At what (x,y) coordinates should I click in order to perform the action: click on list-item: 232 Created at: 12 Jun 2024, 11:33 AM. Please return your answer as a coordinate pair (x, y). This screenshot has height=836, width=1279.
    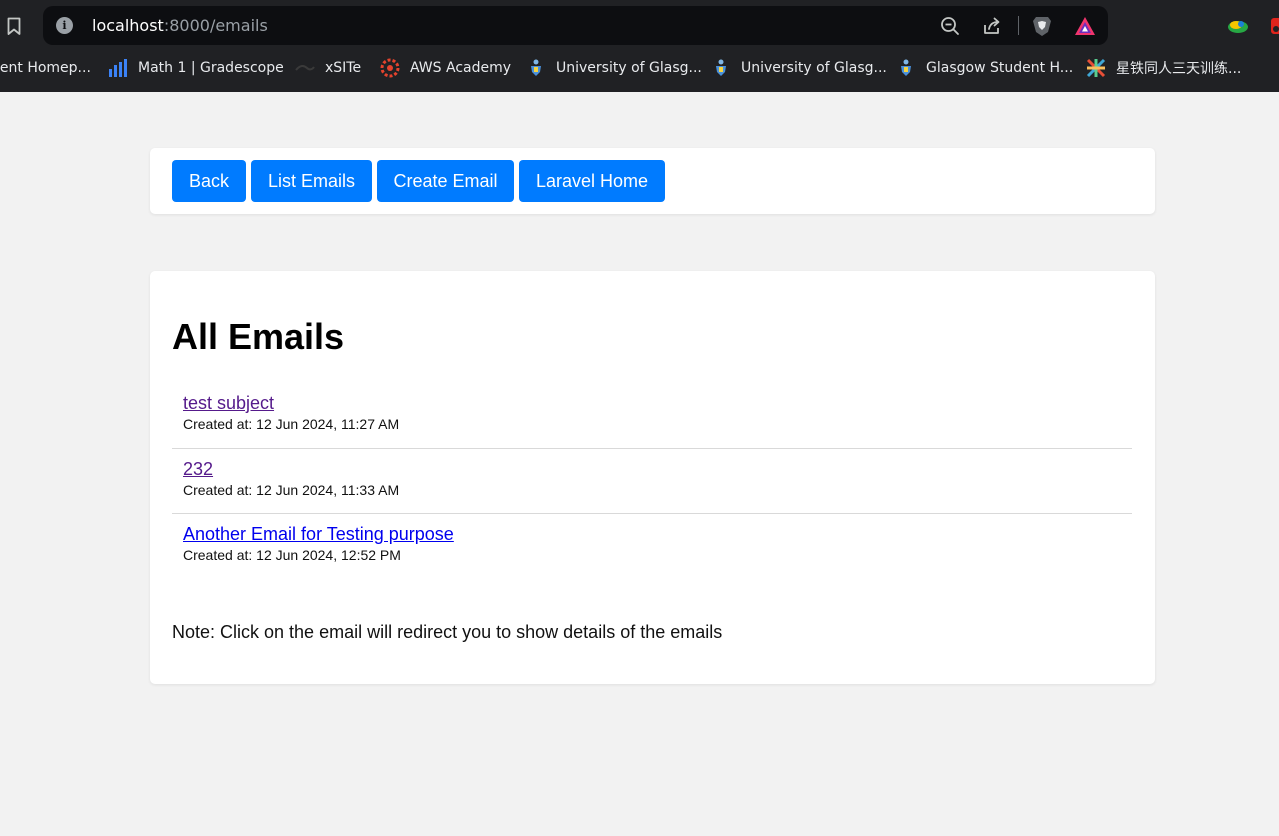
    Looking at the image, I should click on (652, 481).